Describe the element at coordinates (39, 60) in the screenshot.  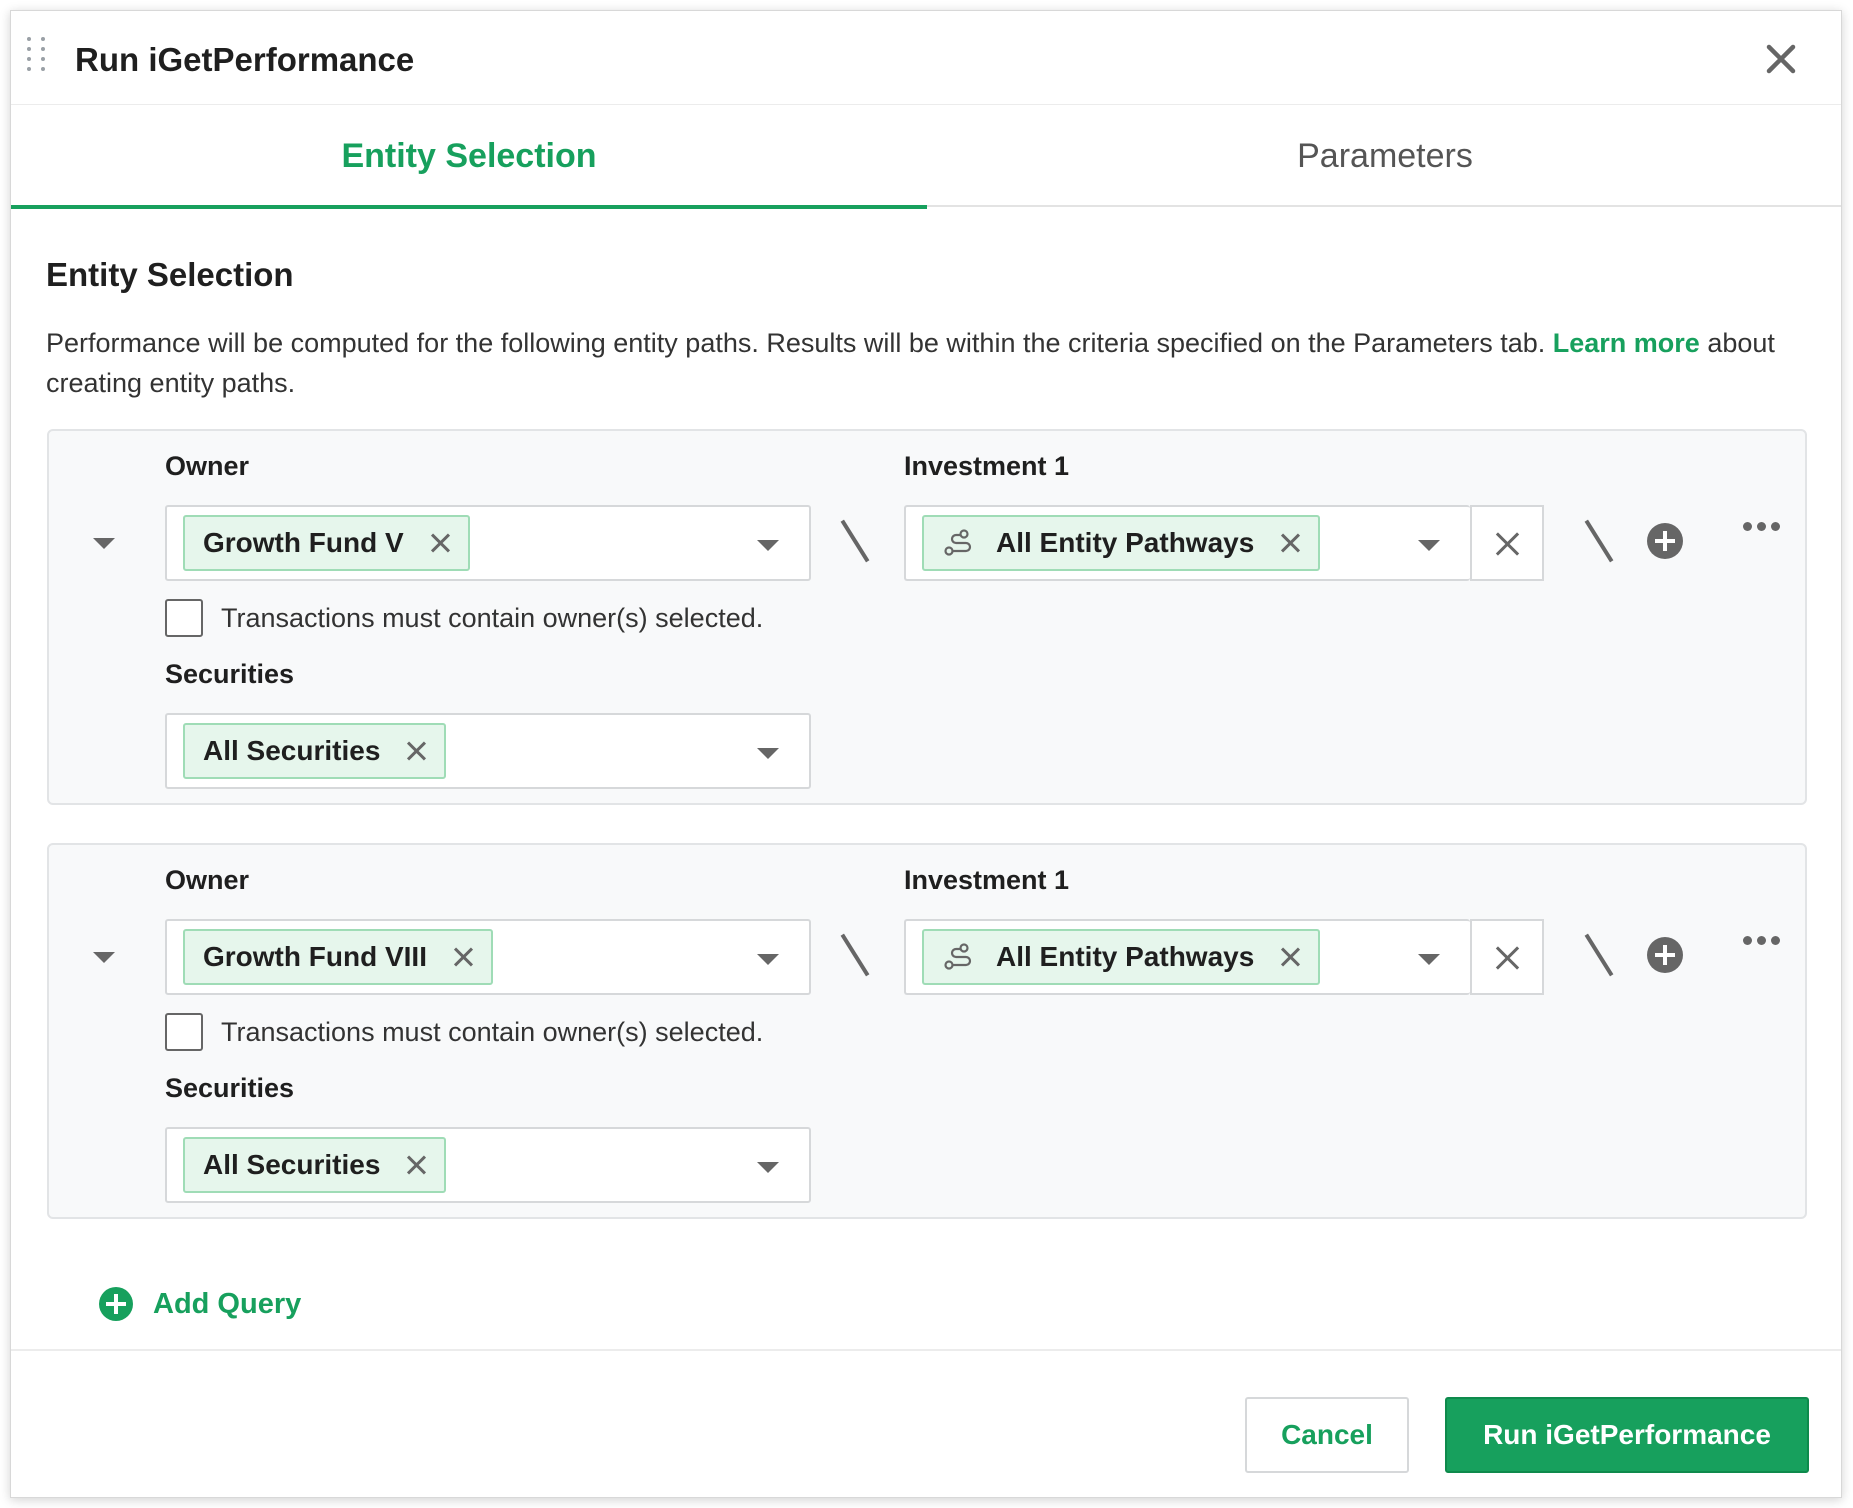
I see `drag-handle-icon` at that location.